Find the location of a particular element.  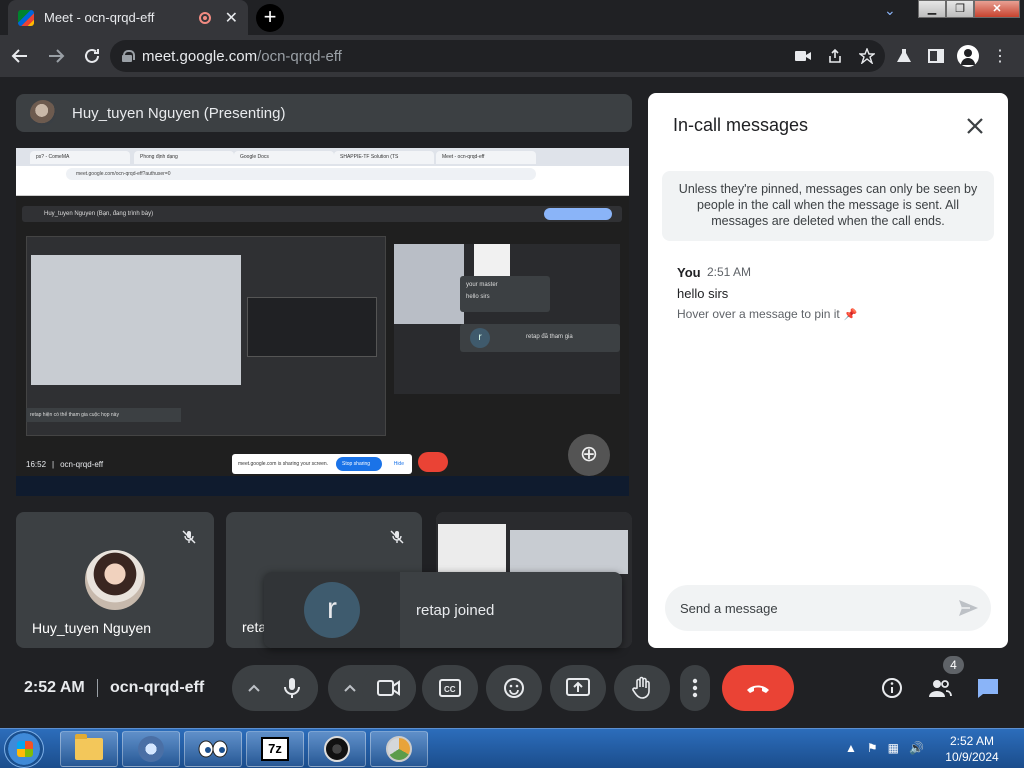

pin-hint-text: Hover over a message to pin it is located at coordinates (758, 314).